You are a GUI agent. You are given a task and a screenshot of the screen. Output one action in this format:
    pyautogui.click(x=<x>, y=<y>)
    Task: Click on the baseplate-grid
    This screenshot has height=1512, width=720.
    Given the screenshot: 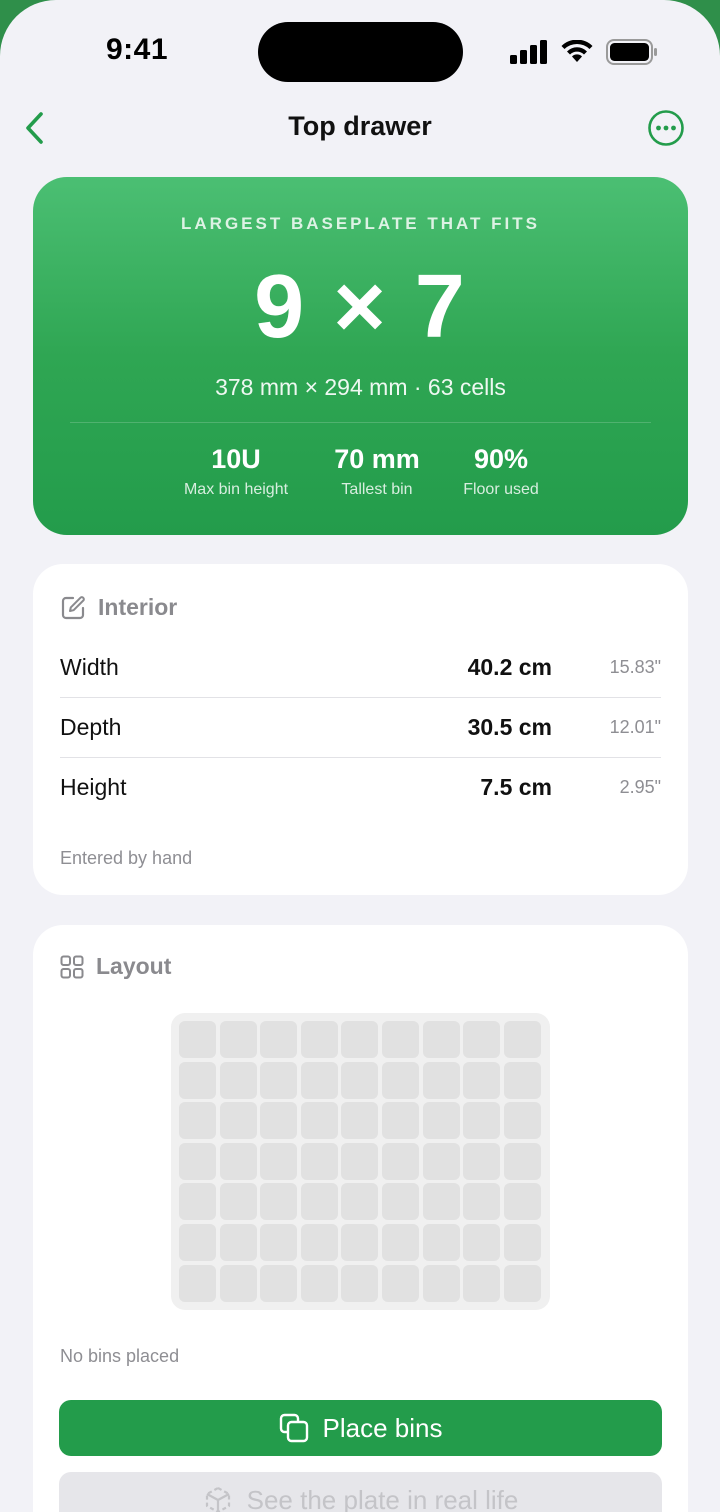 What is the action you would take?
    pyautogui.click(x=360, y=1161)
    